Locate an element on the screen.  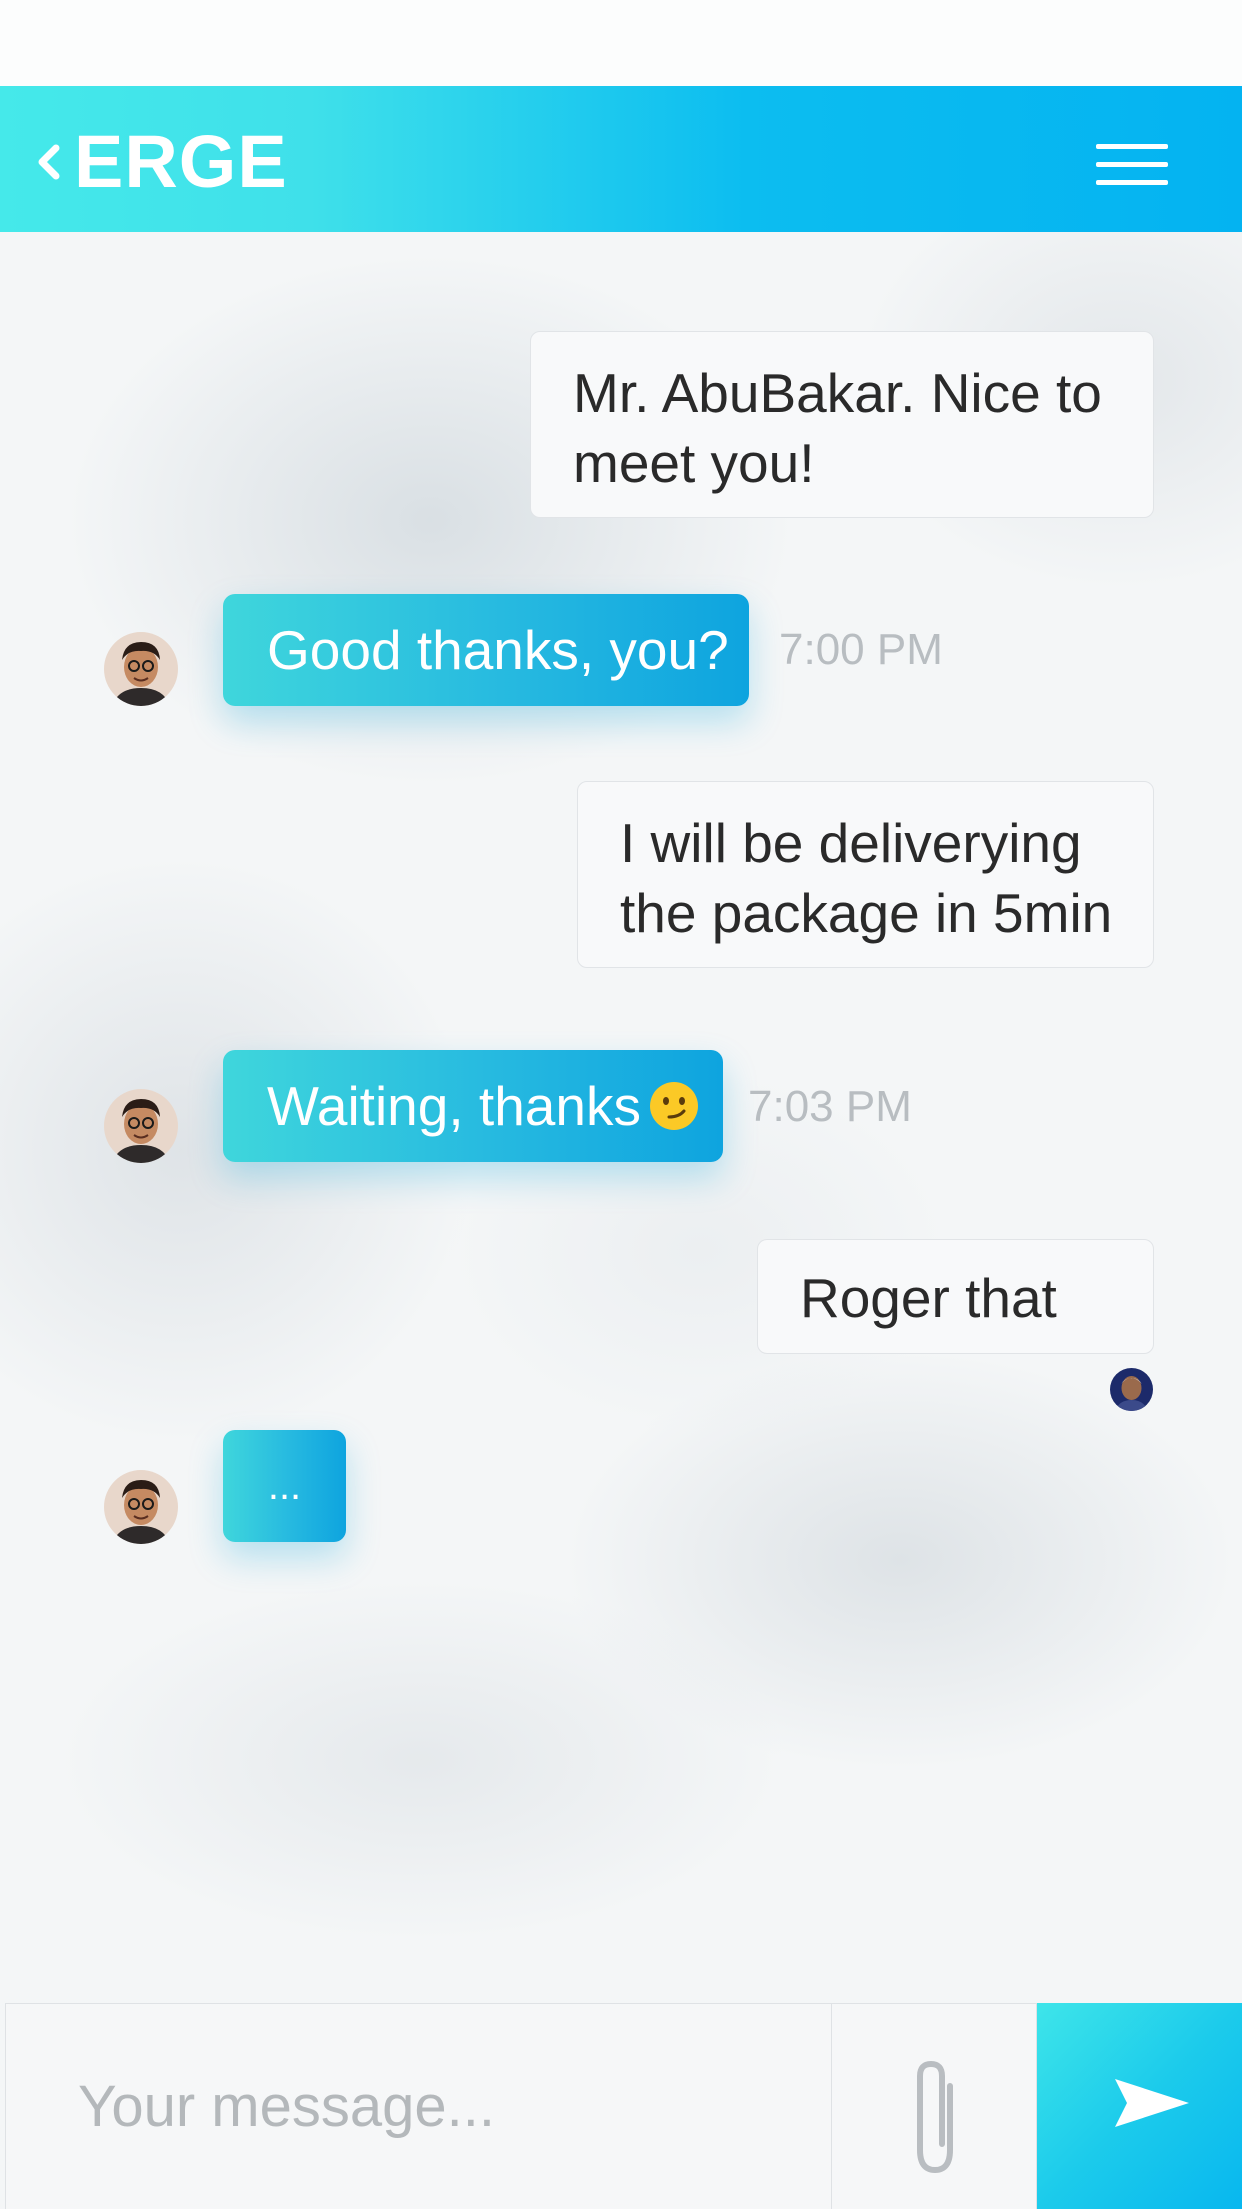
message-text-line: Mr. AbuBakar. Nice to is located at coordinates (837, 393).